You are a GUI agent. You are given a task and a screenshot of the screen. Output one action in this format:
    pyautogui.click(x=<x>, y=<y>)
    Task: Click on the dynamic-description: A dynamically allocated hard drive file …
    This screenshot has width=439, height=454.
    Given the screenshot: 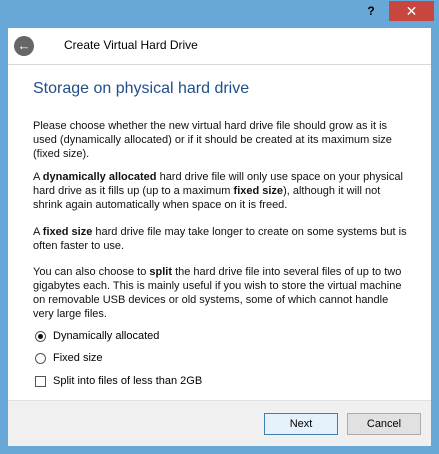 What is the action you would take?
    pyautogui.click(x=220, y=191)
    